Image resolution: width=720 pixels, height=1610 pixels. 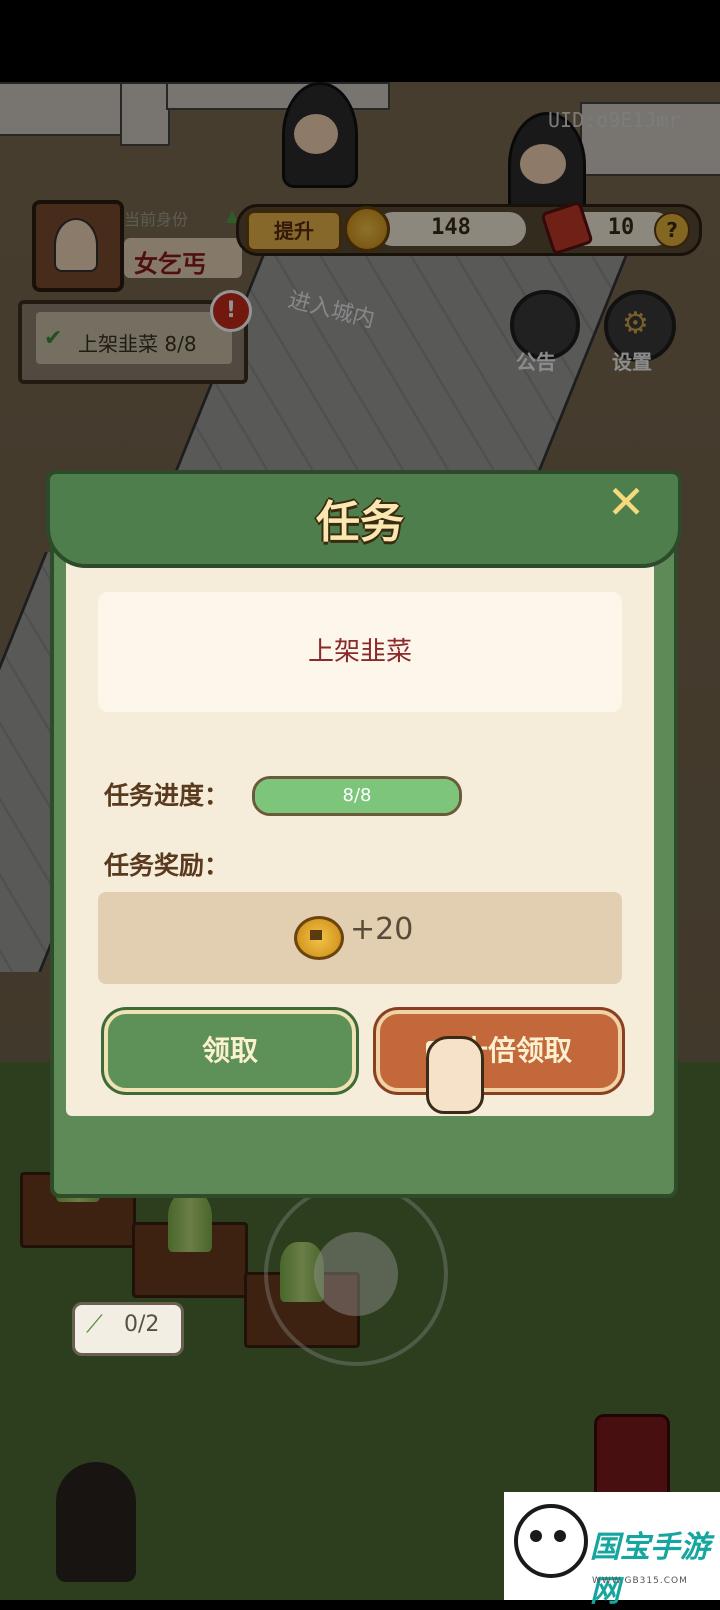 I want to click on panda-logo, so click(x=551, y=1541).